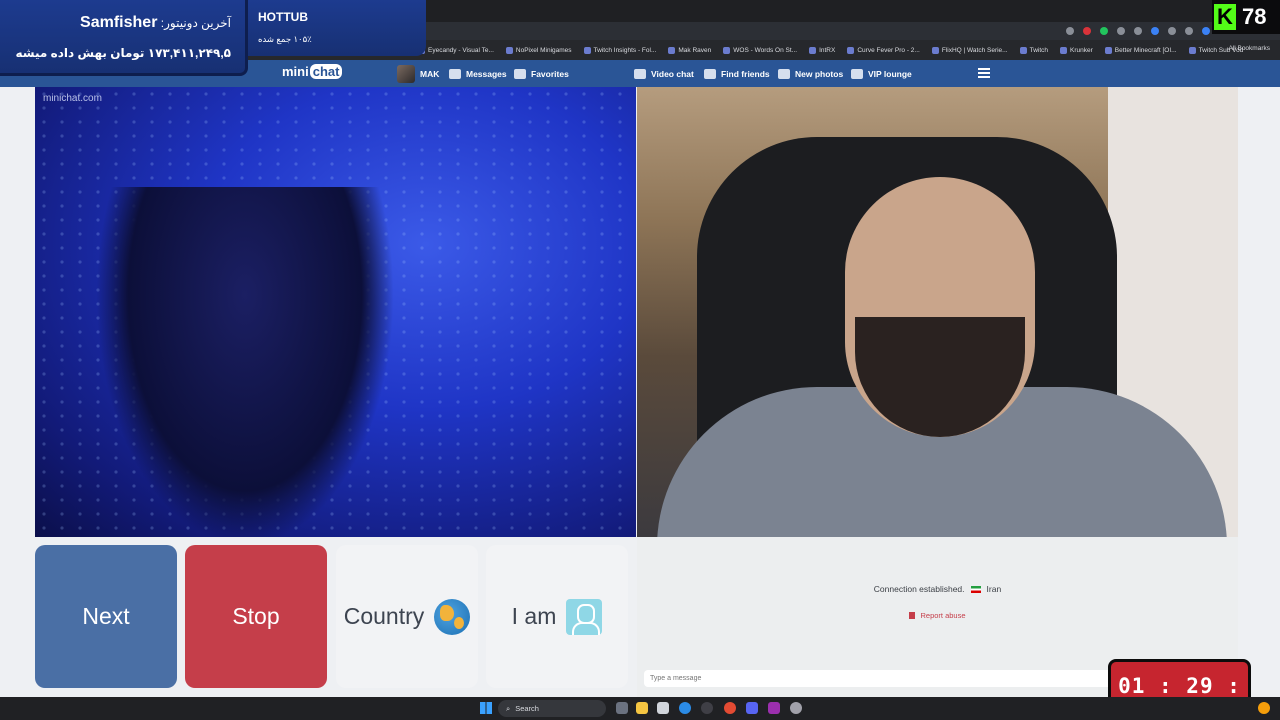 Image resolution: width=1280 pixels, height=720 pixels. I want to click on nav-find-friends: Find friends, so click(737, 73).